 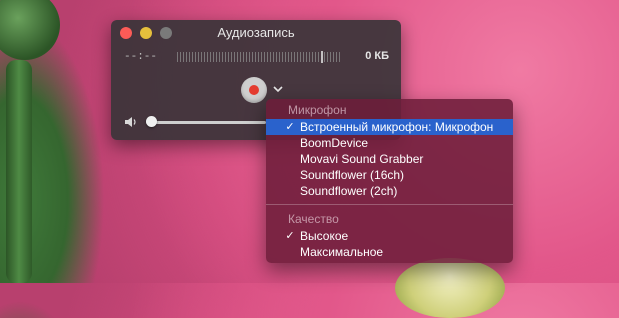 What do you see at coordinates (259, 57) in the screenshot?
I see `level-meter` at bounding box center [259, 57].